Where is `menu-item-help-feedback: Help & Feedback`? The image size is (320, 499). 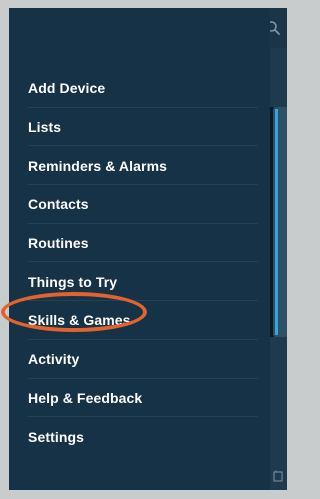
menu-item-help-feedback: Help & Feedback is located at coordinates (139, 398).